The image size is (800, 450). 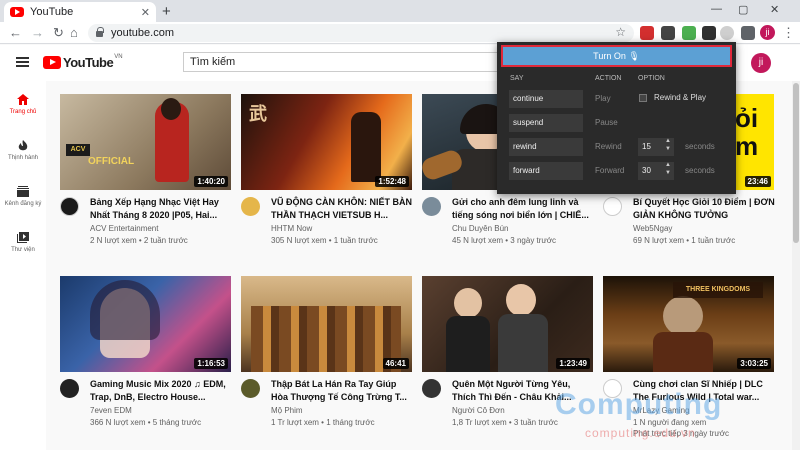 I want to click on sidebar-item-library: Thư viện, so click(x=23, y=242).